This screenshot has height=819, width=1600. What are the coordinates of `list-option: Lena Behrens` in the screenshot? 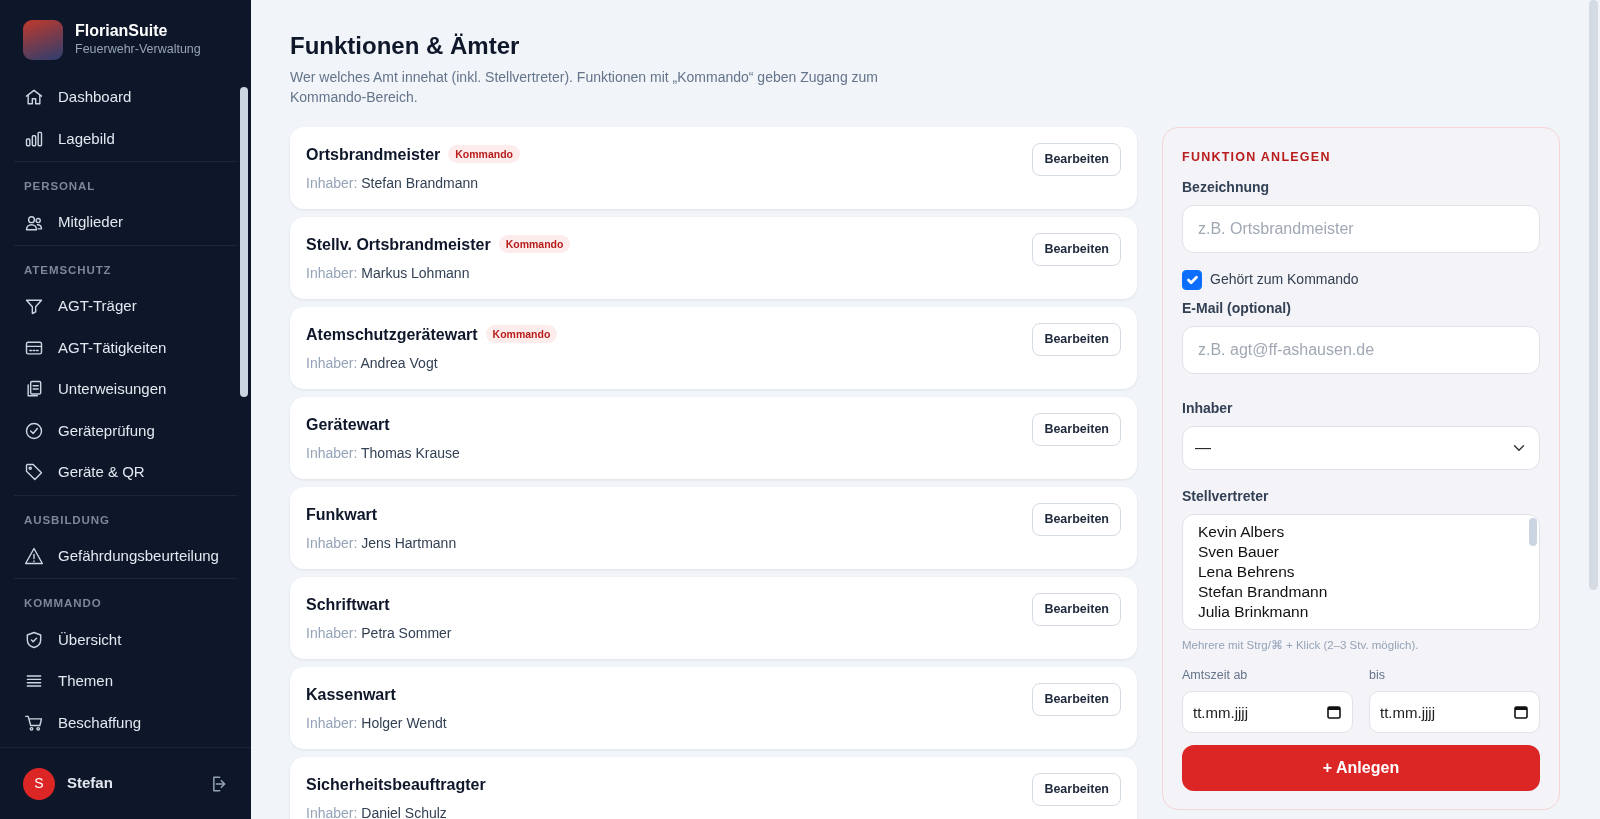 It's located at (1368, 572).